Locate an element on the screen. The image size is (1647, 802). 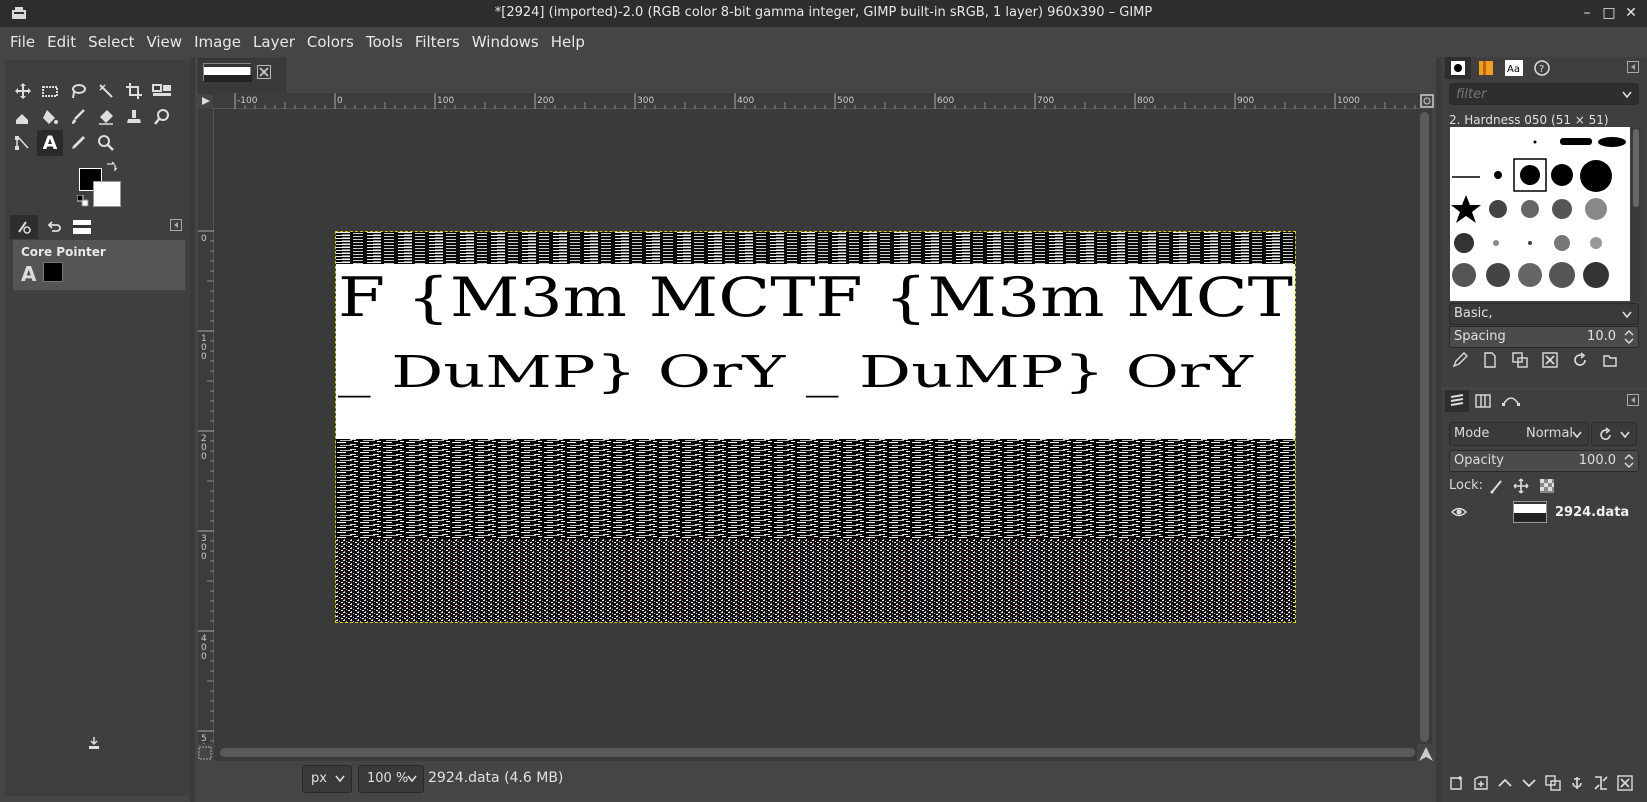
zoom-icon is located at coordinates (106, 143).